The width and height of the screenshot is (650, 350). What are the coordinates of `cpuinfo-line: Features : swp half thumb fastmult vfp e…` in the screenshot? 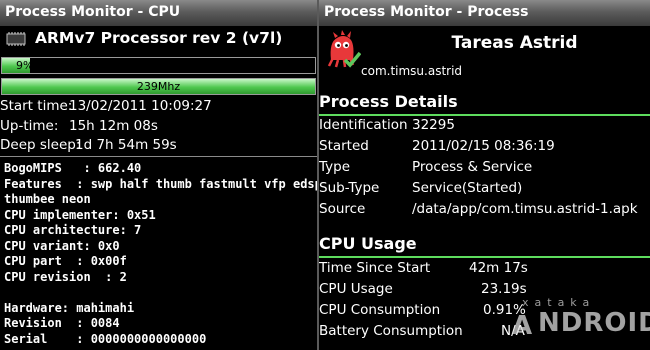 It's located at (160, 183).